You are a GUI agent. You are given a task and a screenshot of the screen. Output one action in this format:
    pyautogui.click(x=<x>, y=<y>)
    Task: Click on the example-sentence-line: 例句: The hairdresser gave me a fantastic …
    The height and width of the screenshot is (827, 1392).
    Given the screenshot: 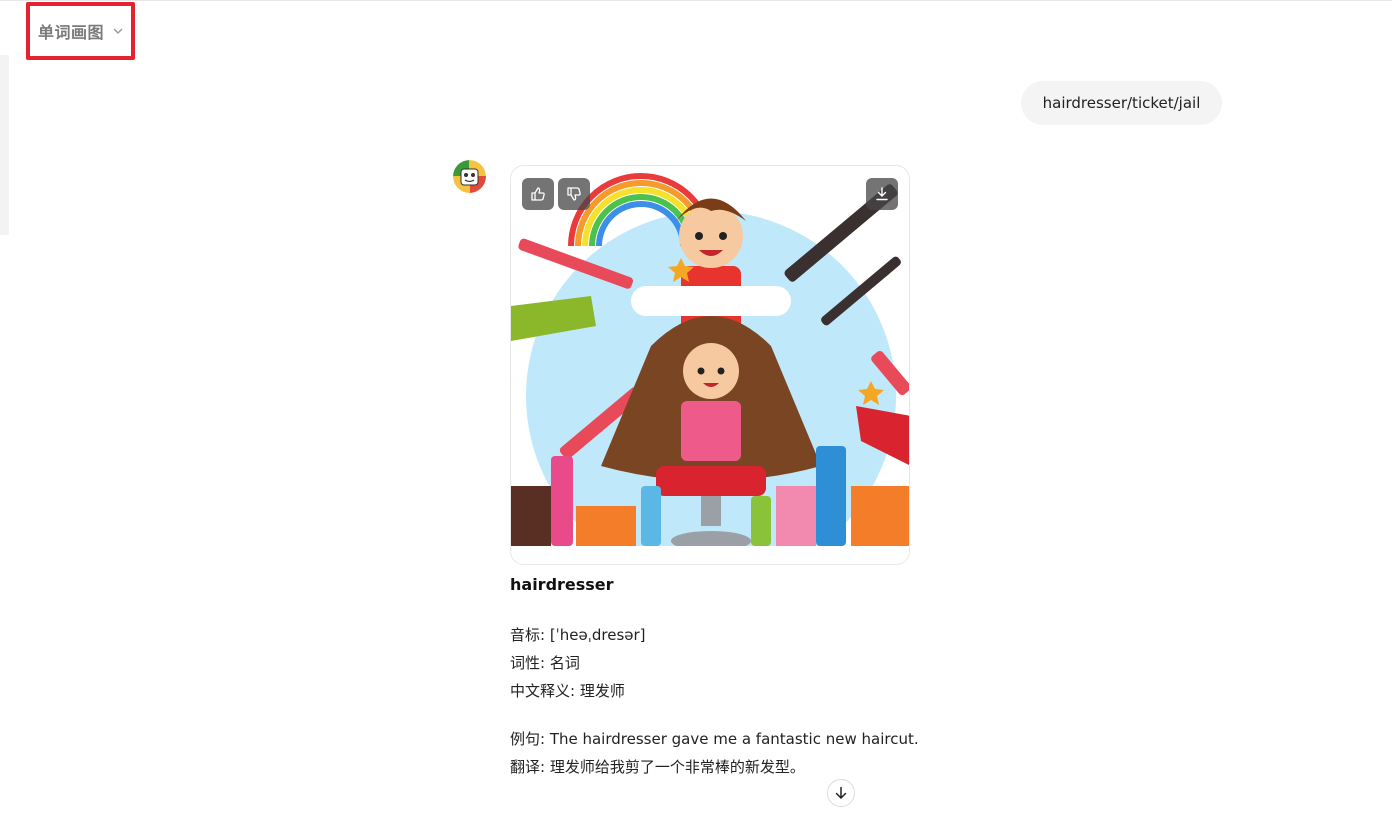 What is the action you would take?
    pyautogui.click(x=714, y=739)
    